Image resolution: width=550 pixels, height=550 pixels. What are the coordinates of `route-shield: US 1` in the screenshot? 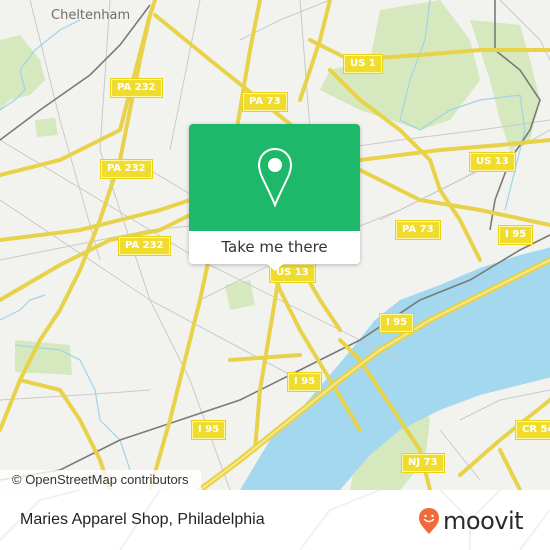 It's located at (363, 64).